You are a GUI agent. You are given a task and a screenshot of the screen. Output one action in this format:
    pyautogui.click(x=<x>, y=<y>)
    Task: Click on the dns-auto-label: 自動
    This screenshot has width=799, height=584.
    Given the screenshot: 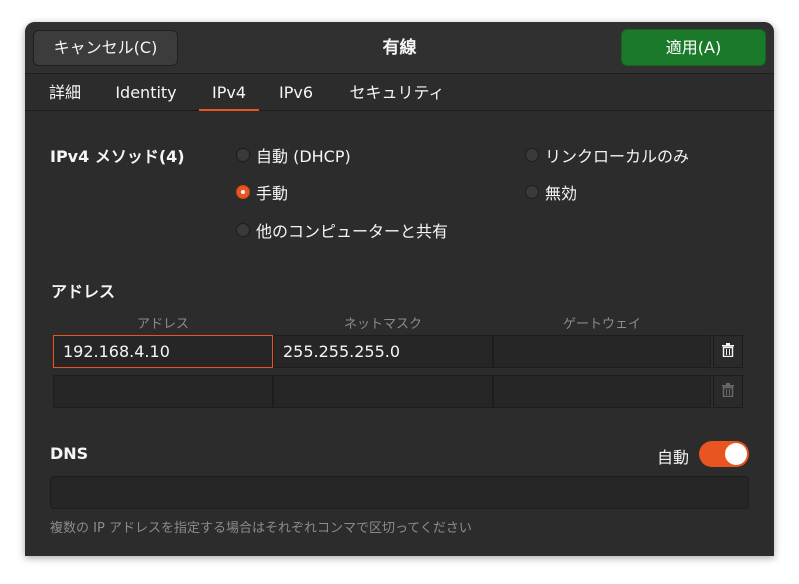 What is the action you would take?
    pyautogui.click(x=673, y=457)
    